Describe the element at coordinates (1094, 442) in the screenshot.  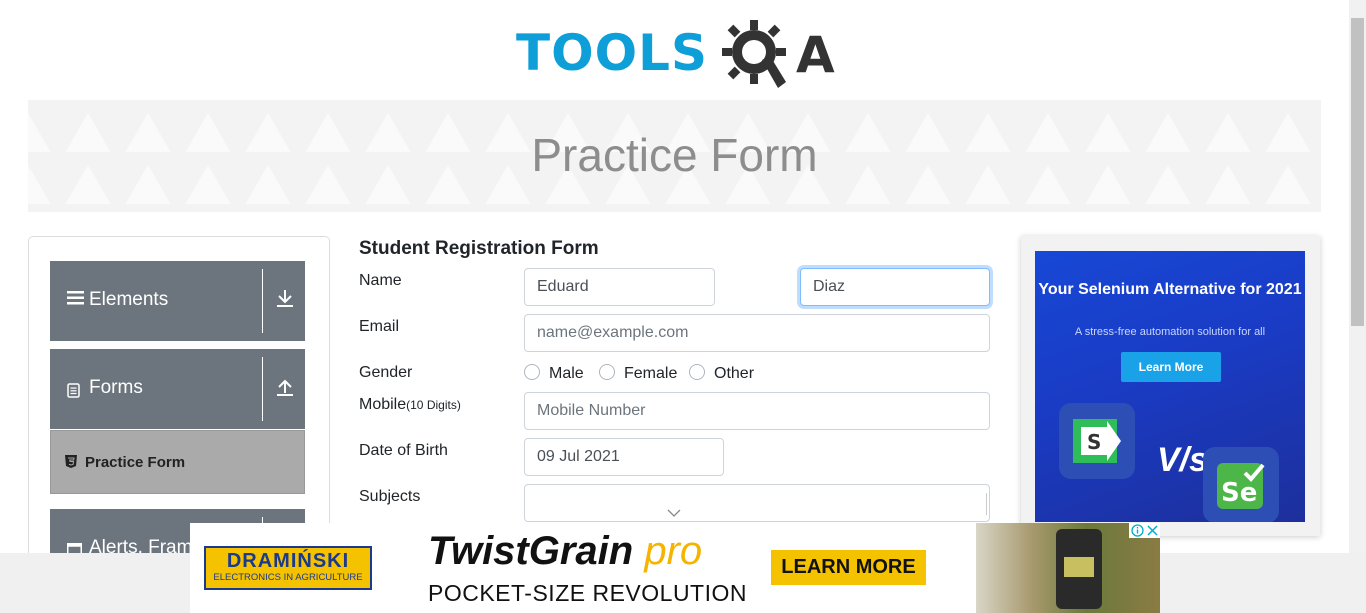
I see `svg-text: S` at that location.